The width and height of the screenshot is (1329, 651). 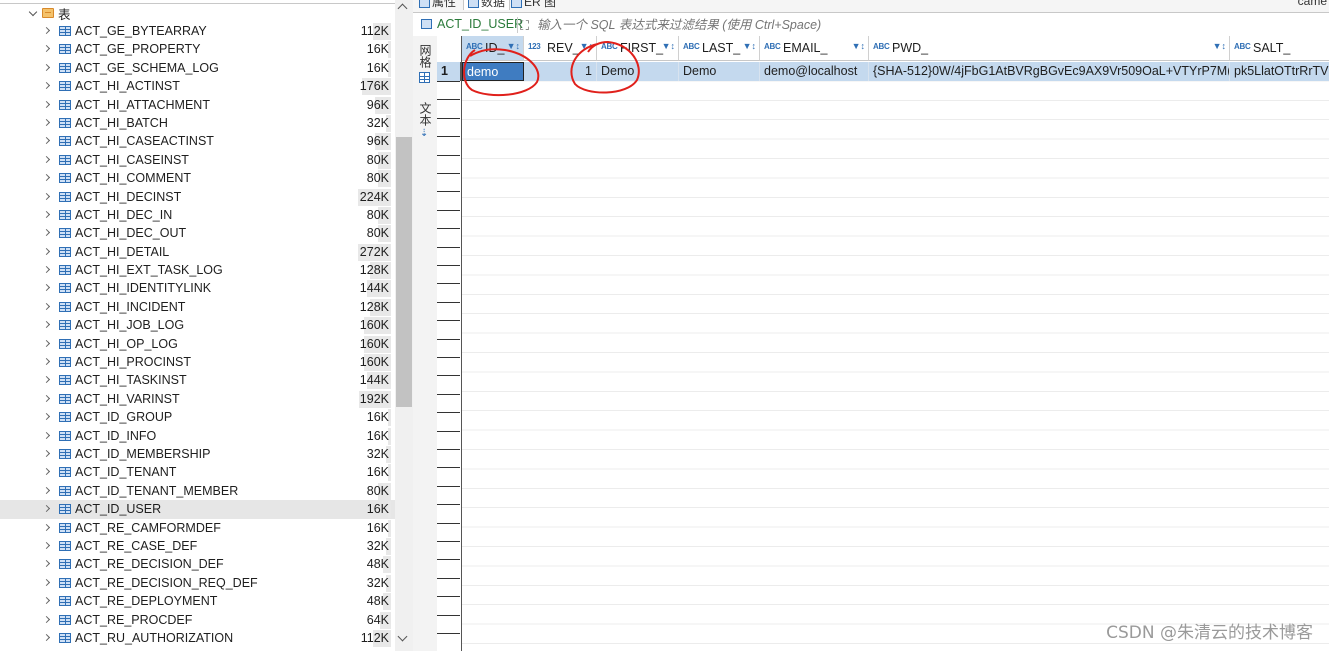 I want to click on tree-item-table: ACT_HI_DEC_IN 80K, so click(x=197, y=215).